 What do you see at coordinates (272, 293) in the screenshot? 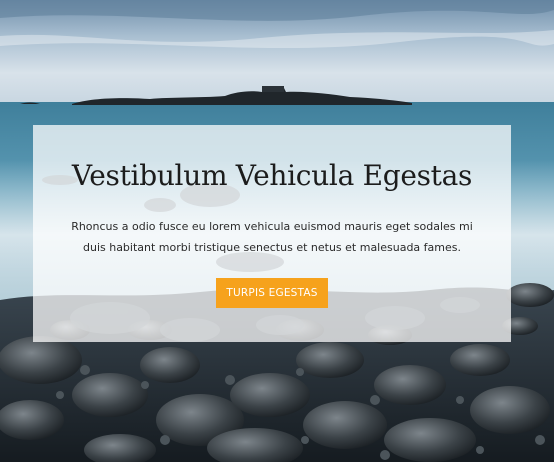
I see `turpis-egestas-button: TURPIS EGESTAS` at bounding box center [272, 293].